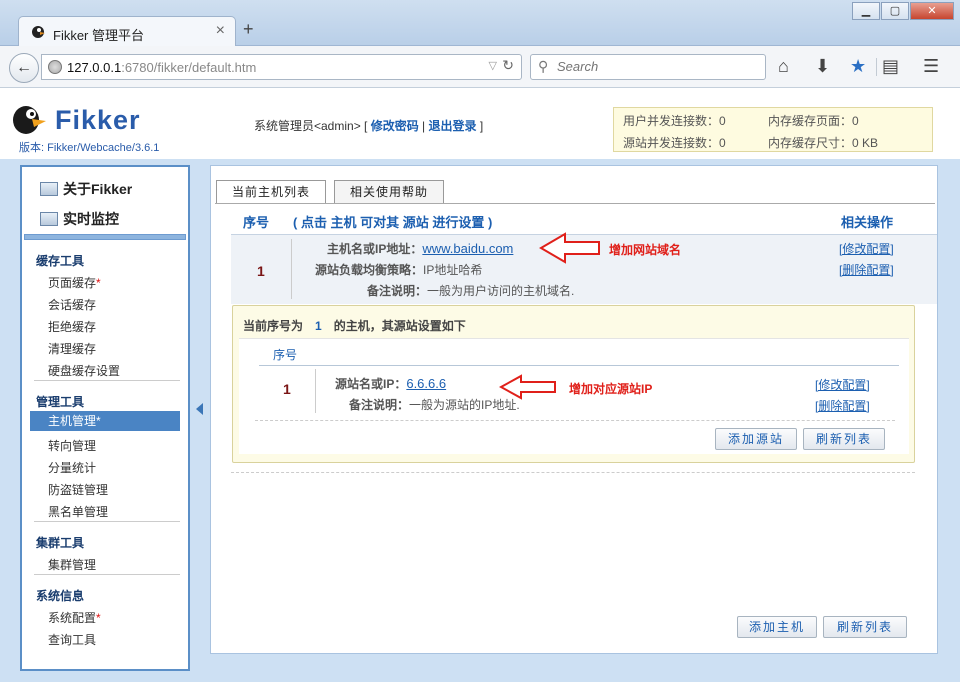  I want to click on origin-edit-link: [修改配置], so click(842, 384).